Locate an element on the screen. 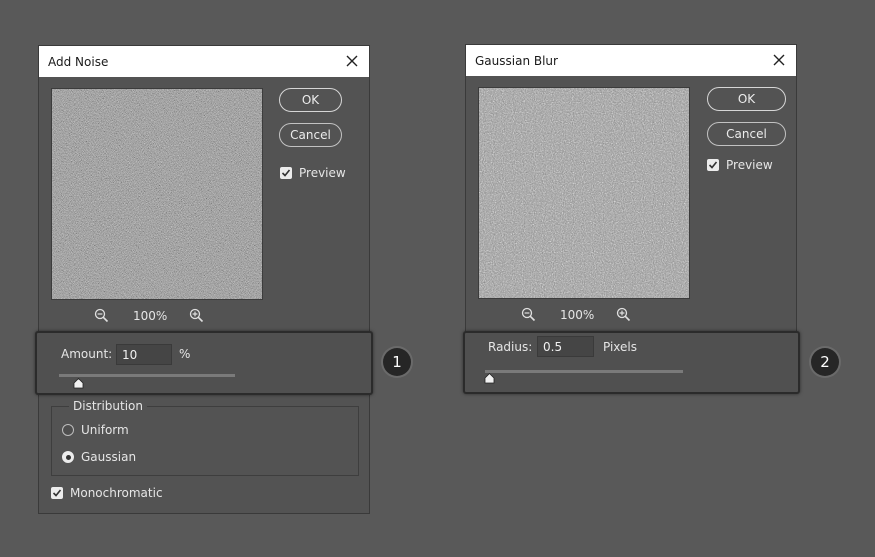 The image size is (875, 557). gaussian-radio: Gaussian is located at coordinates (99, 457).